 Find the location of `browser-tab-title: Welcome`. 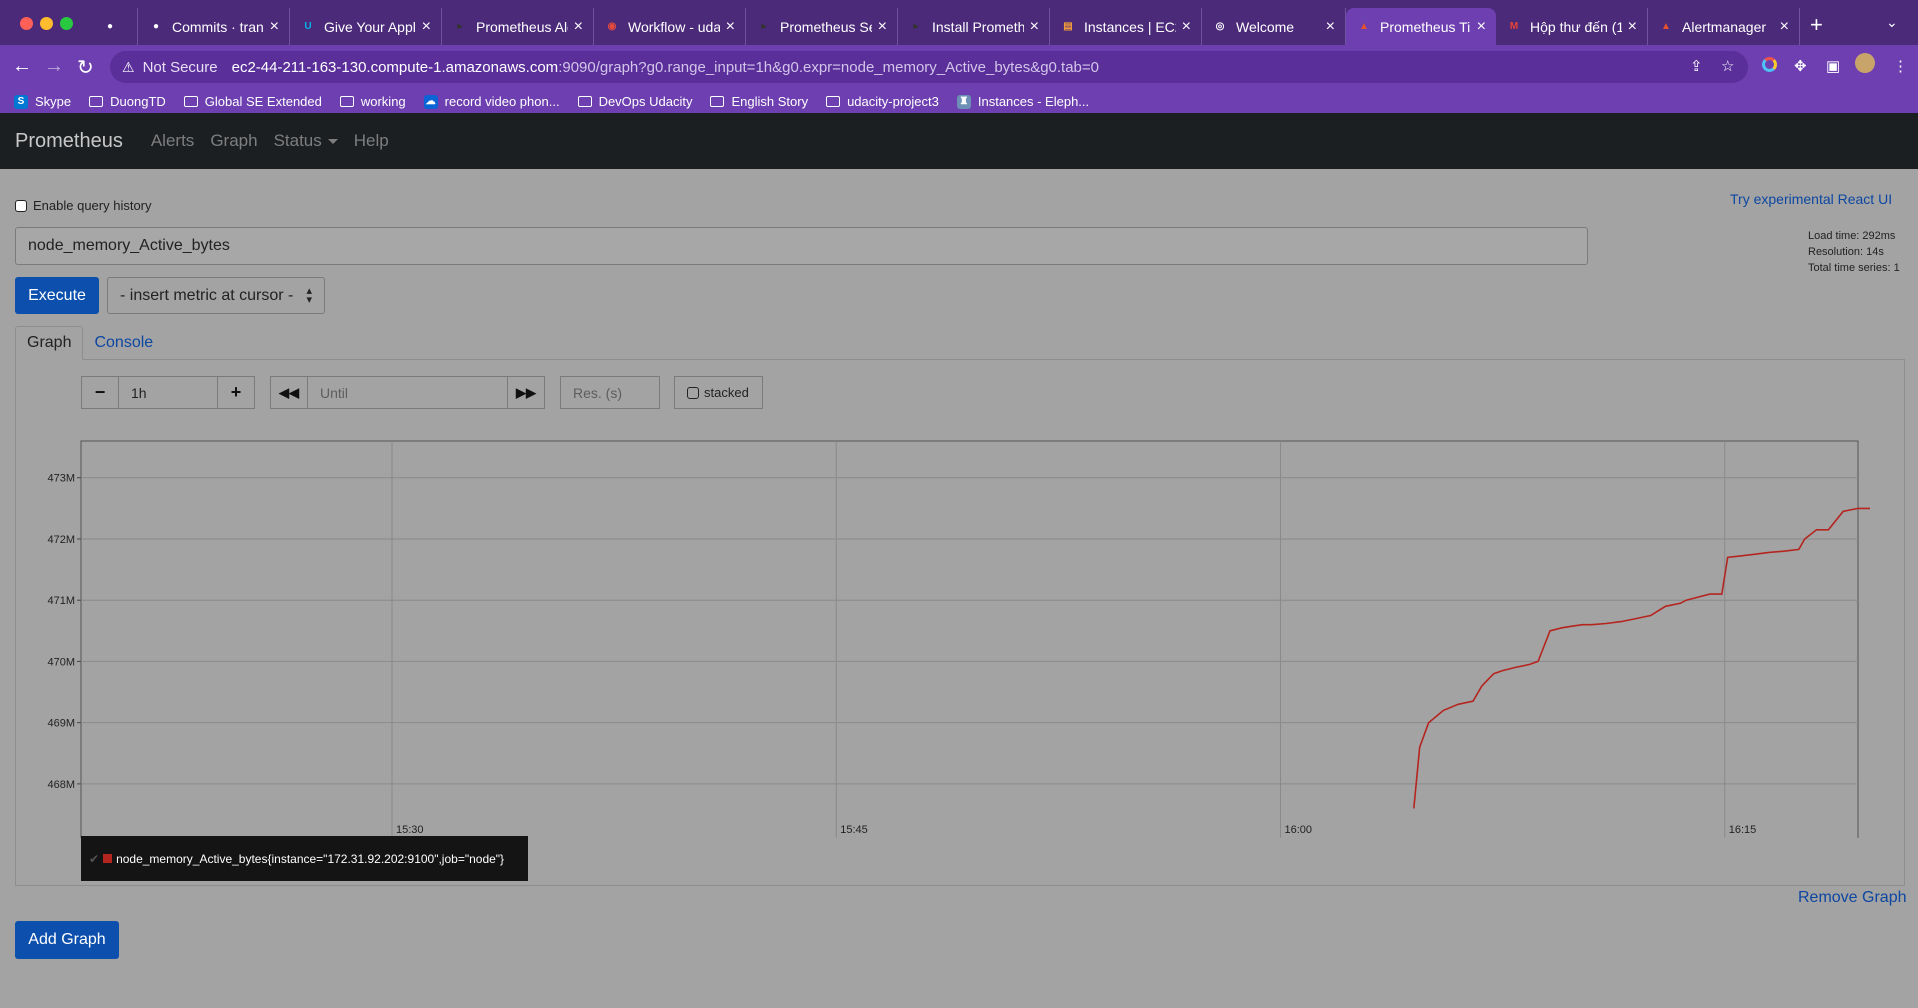

browser-tab-title: Welcome is located at coordinates (1265, 26).